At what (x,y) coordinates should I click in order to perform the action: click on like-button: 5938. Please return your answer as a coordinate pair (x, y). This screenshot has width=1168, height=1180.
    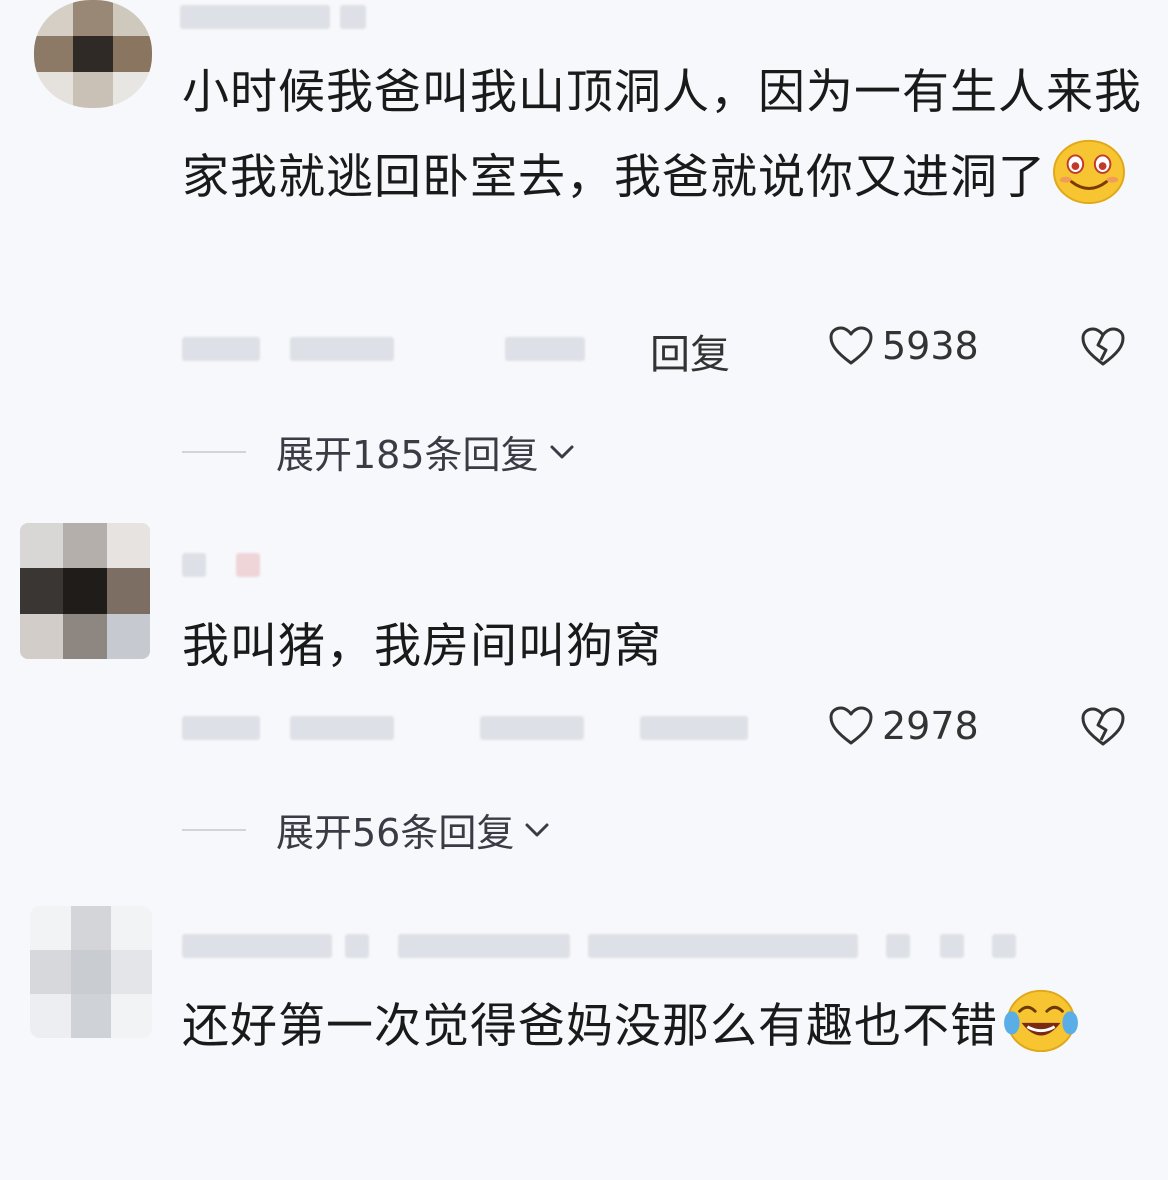
    Looking at the image, I should click on (903, 346).